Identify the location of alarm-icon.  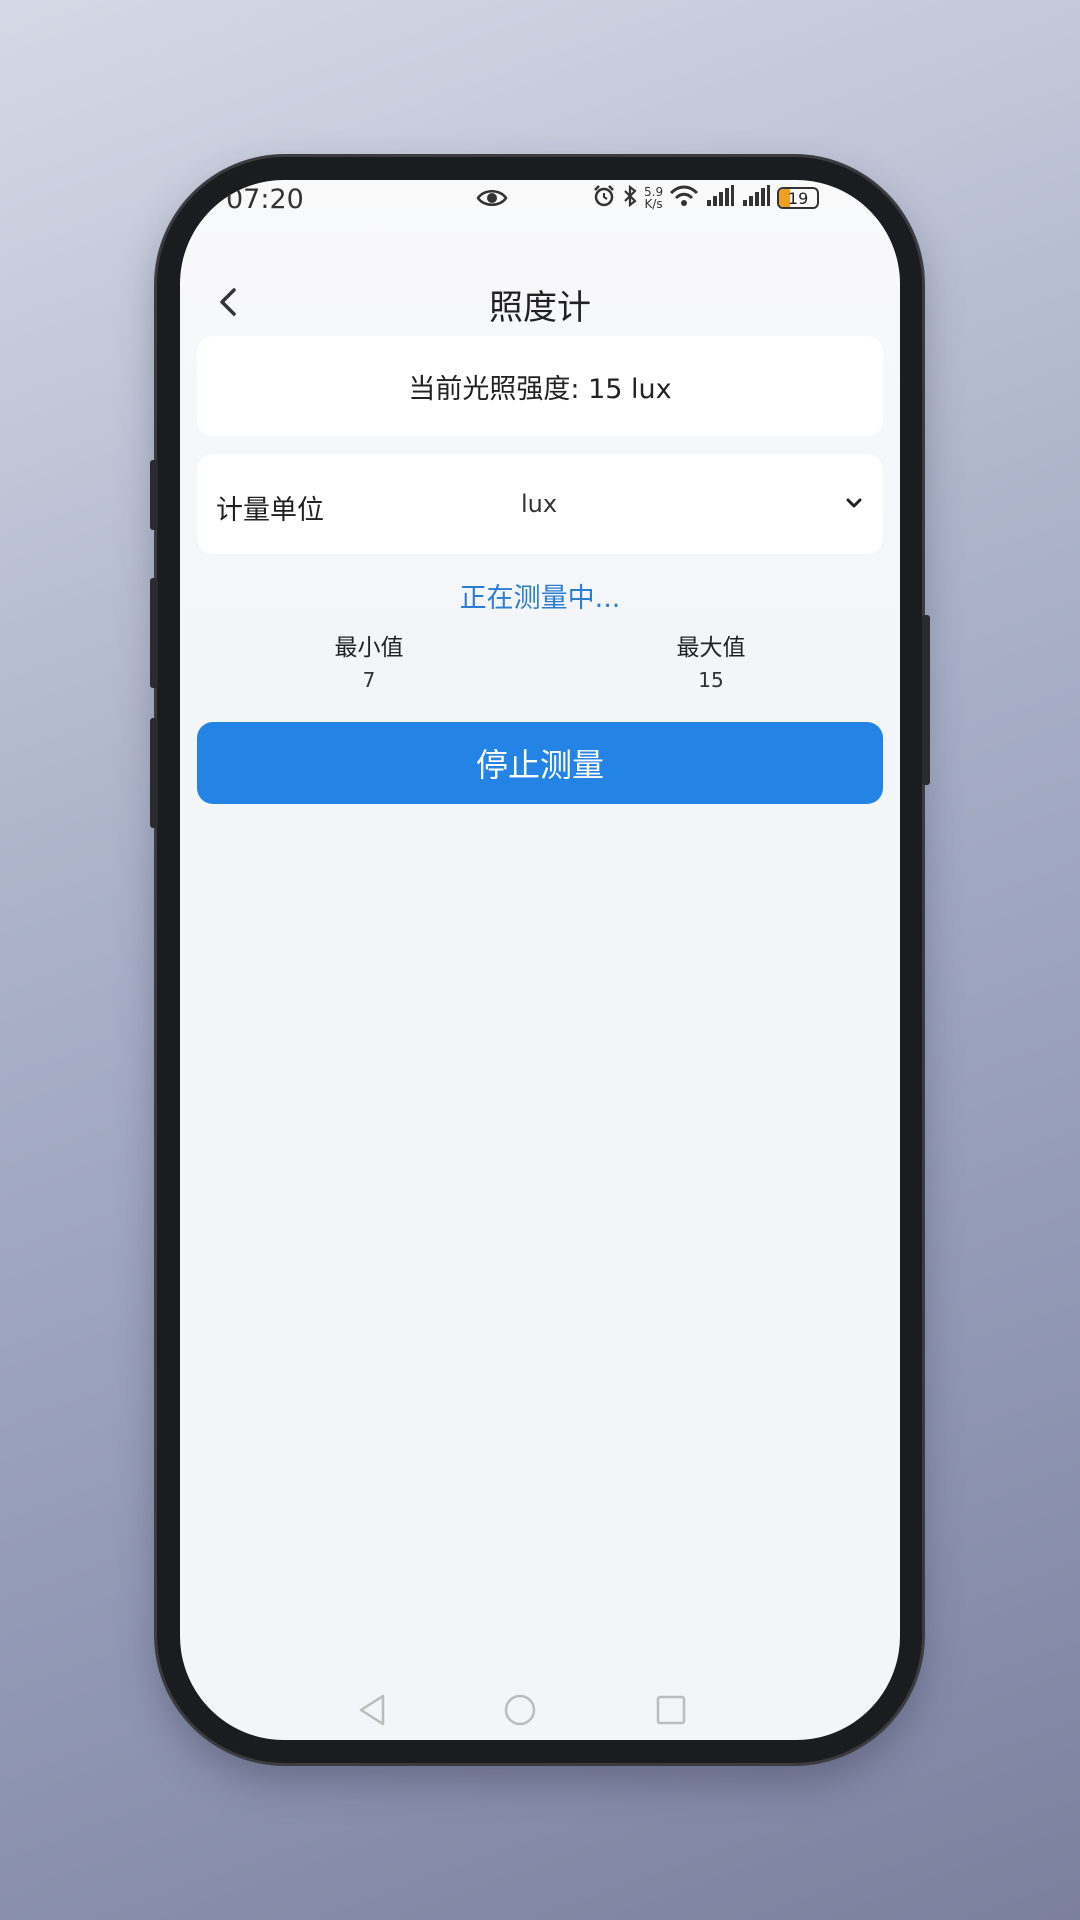
(604, 198).